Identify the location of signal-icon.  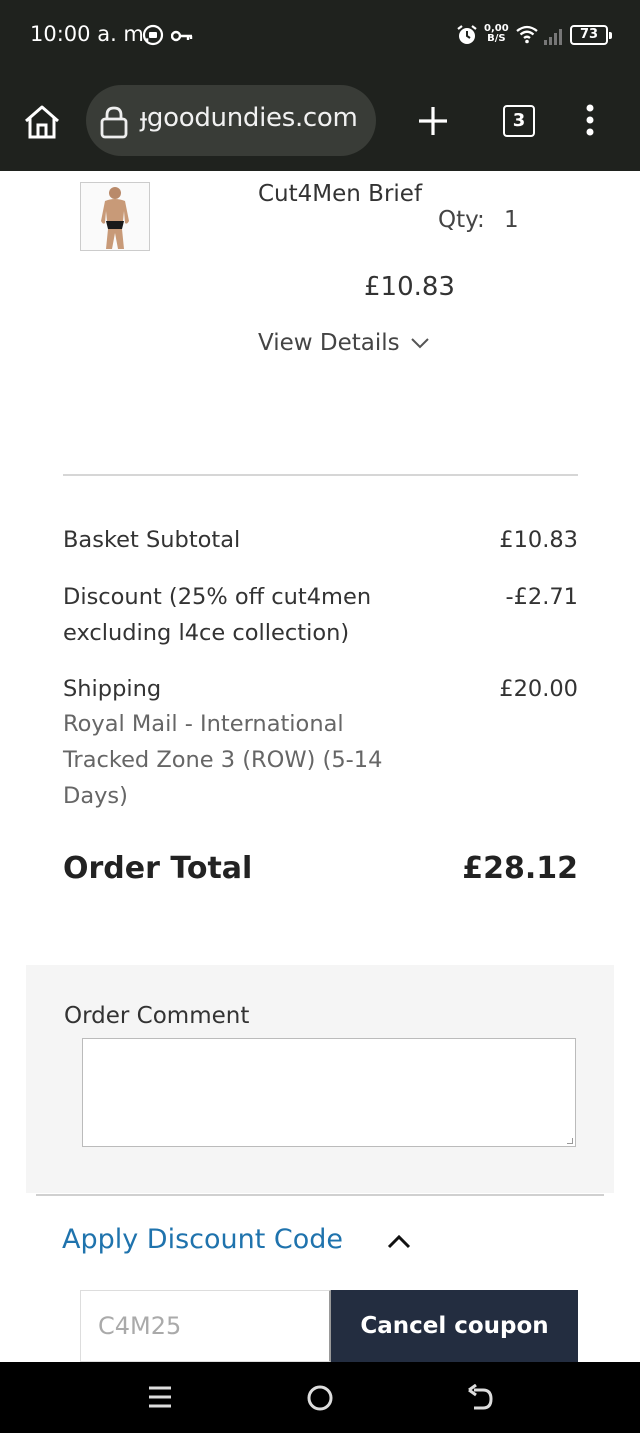
(555, 38).